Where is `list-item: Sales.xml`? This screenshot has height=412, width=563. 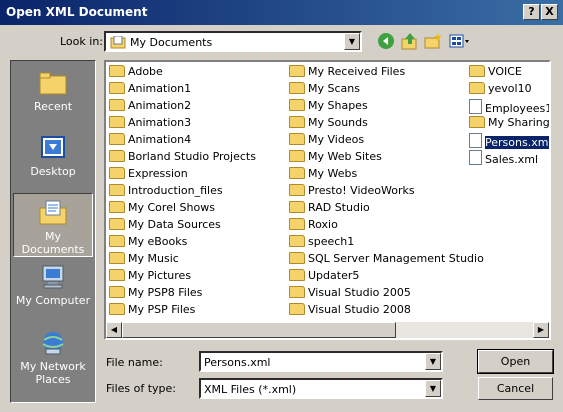 list-item: Sales.xml is located at coordinates (509, 158).